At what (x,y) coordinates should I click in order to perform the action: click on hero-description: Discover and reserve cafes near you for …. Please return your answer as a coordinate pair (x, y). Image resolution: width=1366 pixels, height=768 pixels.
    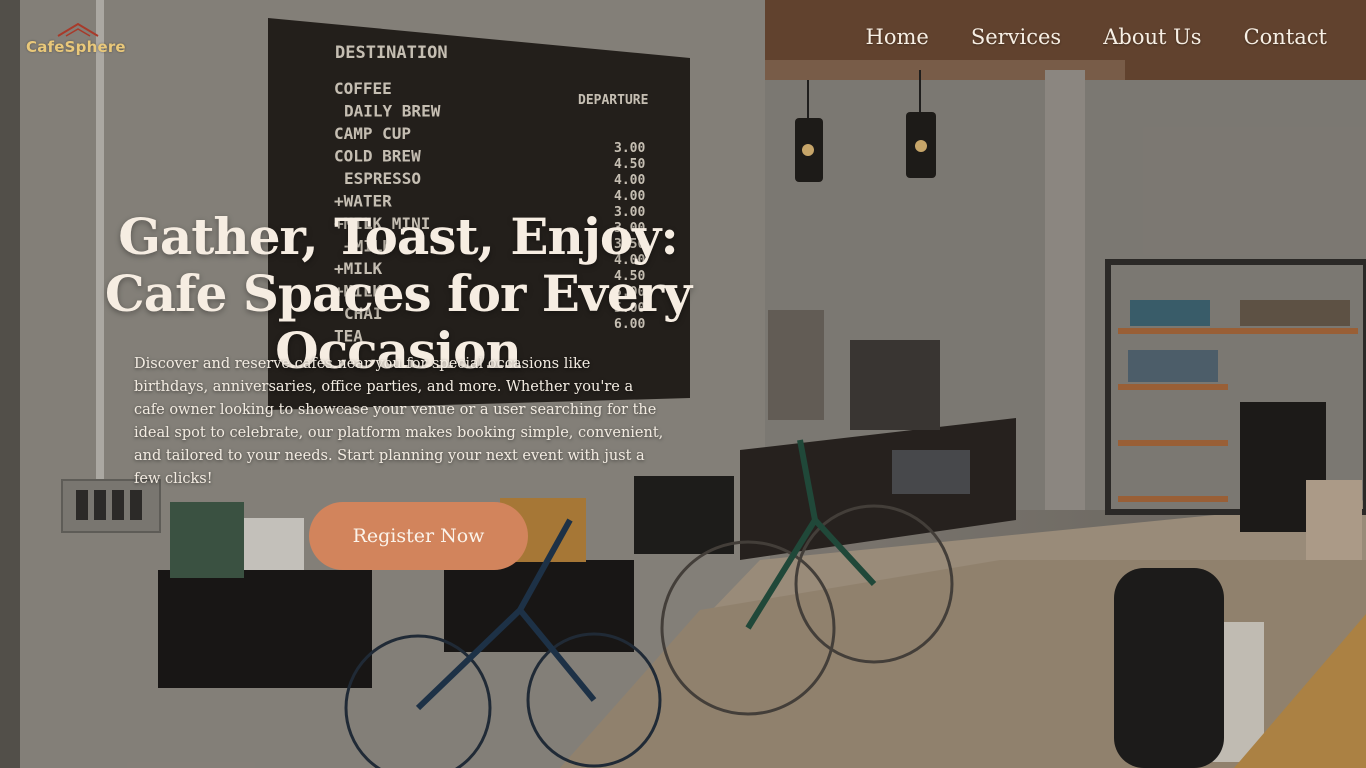
    Looking at the image, I should click on (399, 421).